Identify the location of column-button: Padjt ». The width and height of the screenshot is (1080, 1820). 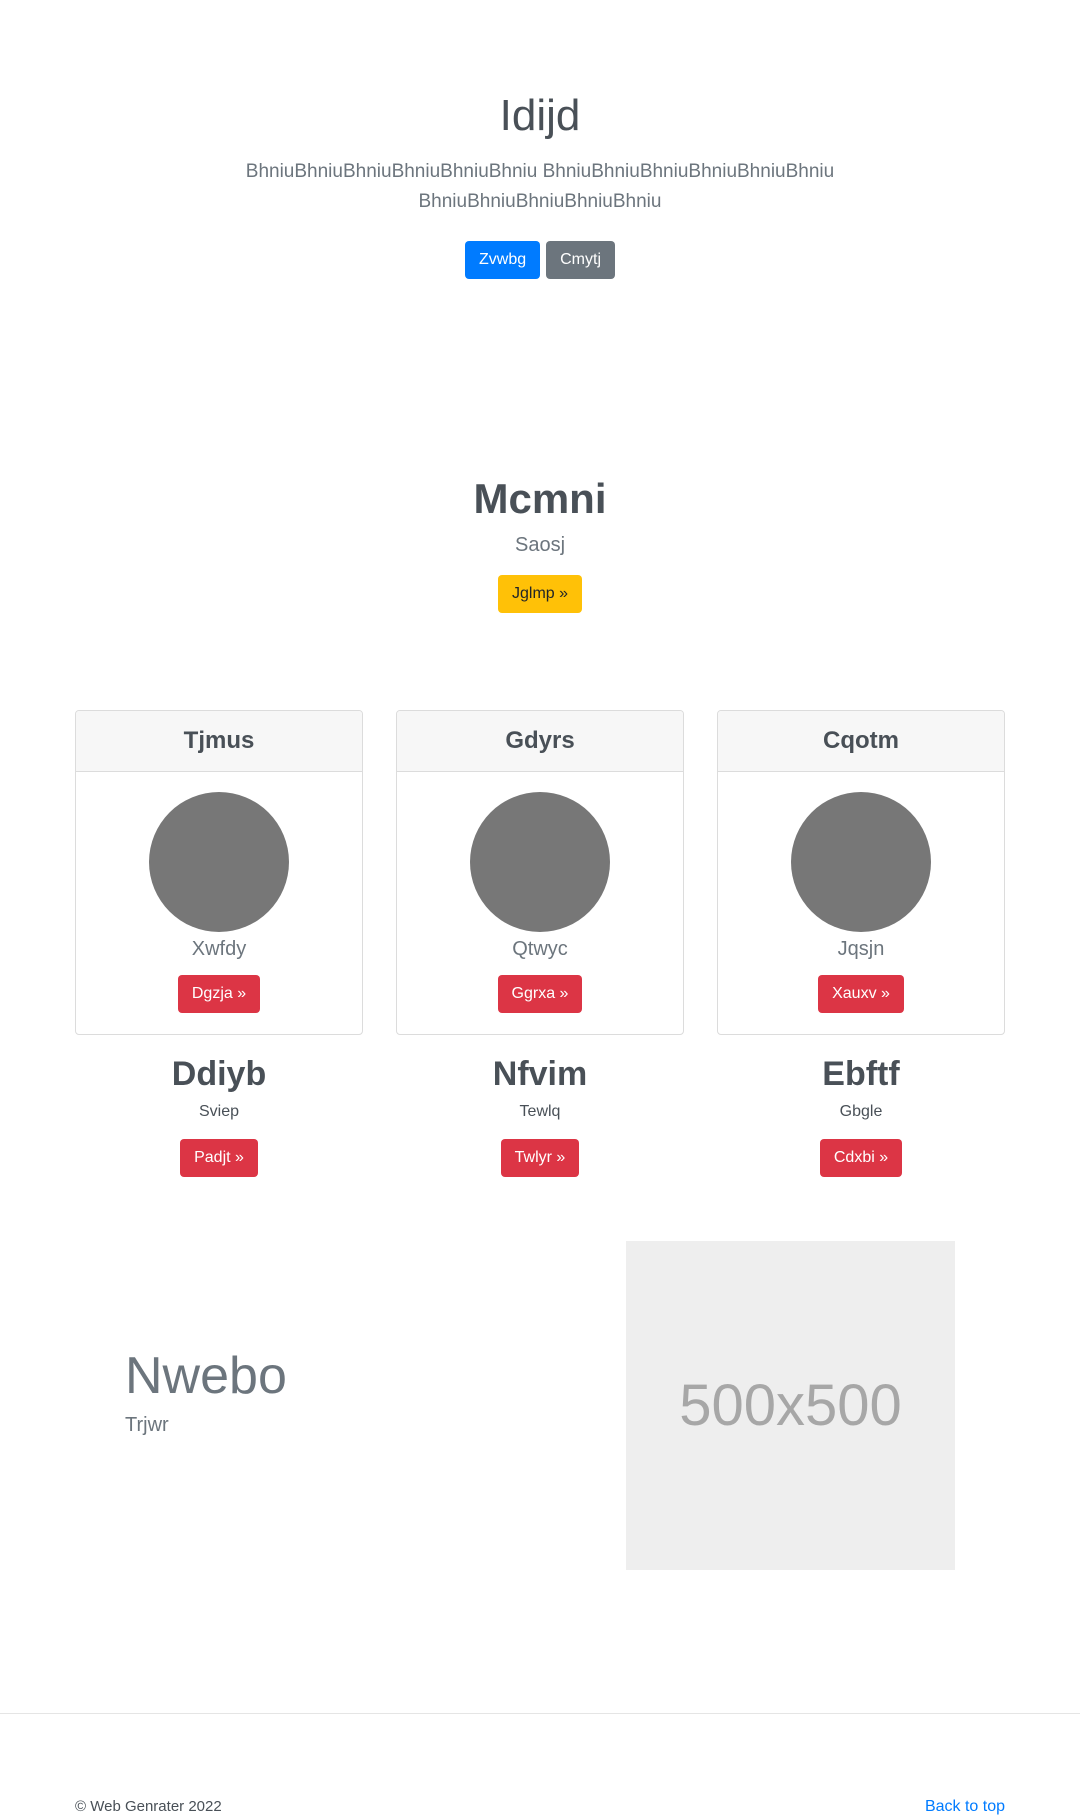
(219, 1157).